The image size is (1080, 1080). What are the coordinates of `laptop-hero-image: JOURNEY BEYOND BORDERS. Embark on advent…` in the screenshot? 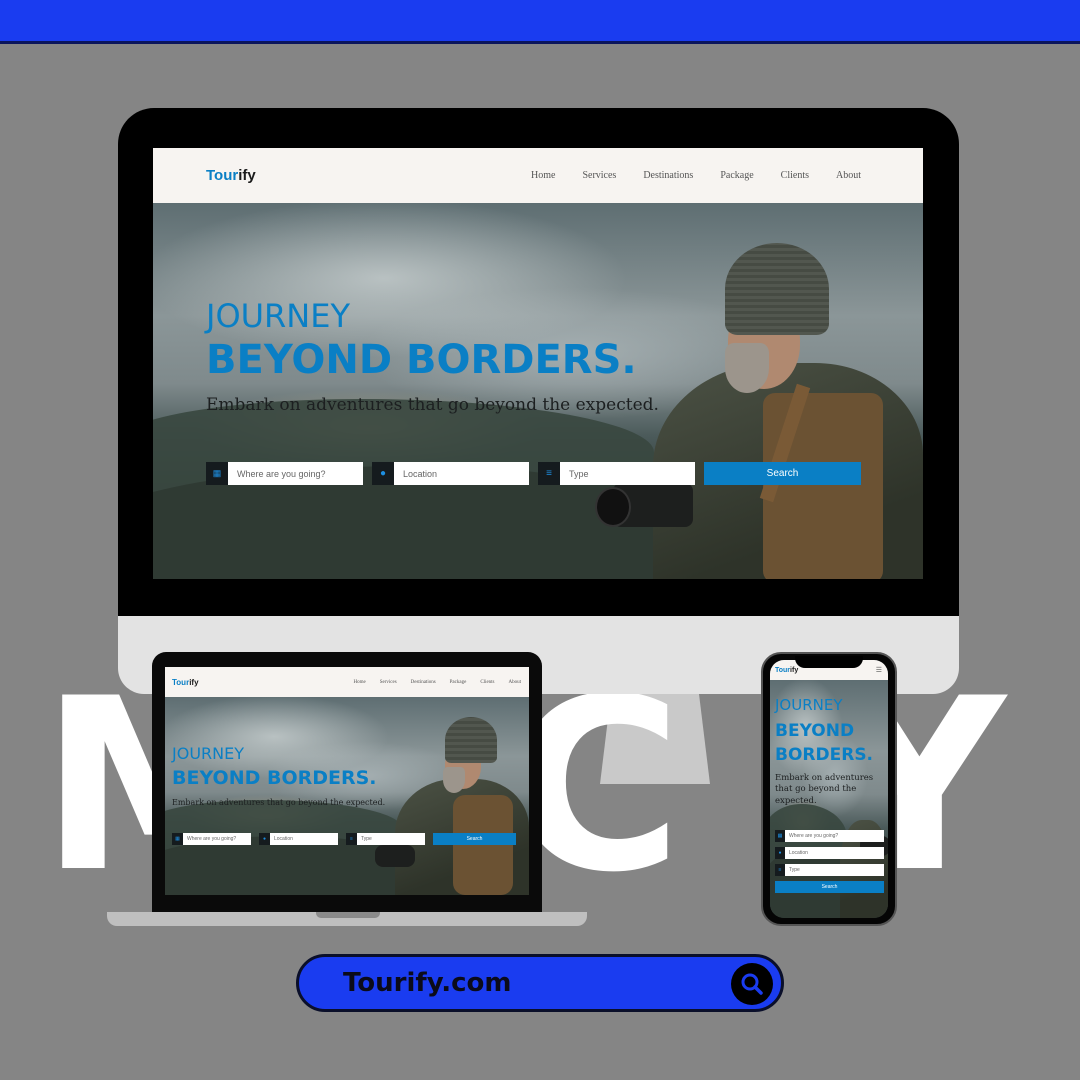 It's located at (347, 796).